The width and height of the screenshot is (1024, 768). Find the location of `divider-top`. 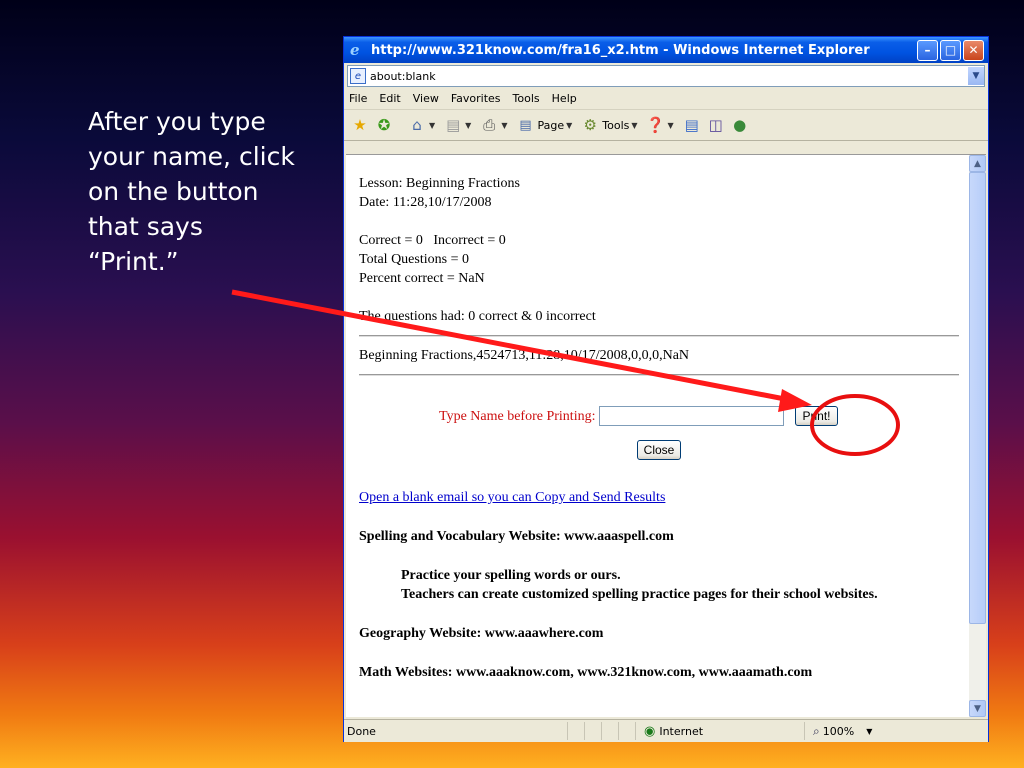

divider-top is located at coordinates (659, 336).